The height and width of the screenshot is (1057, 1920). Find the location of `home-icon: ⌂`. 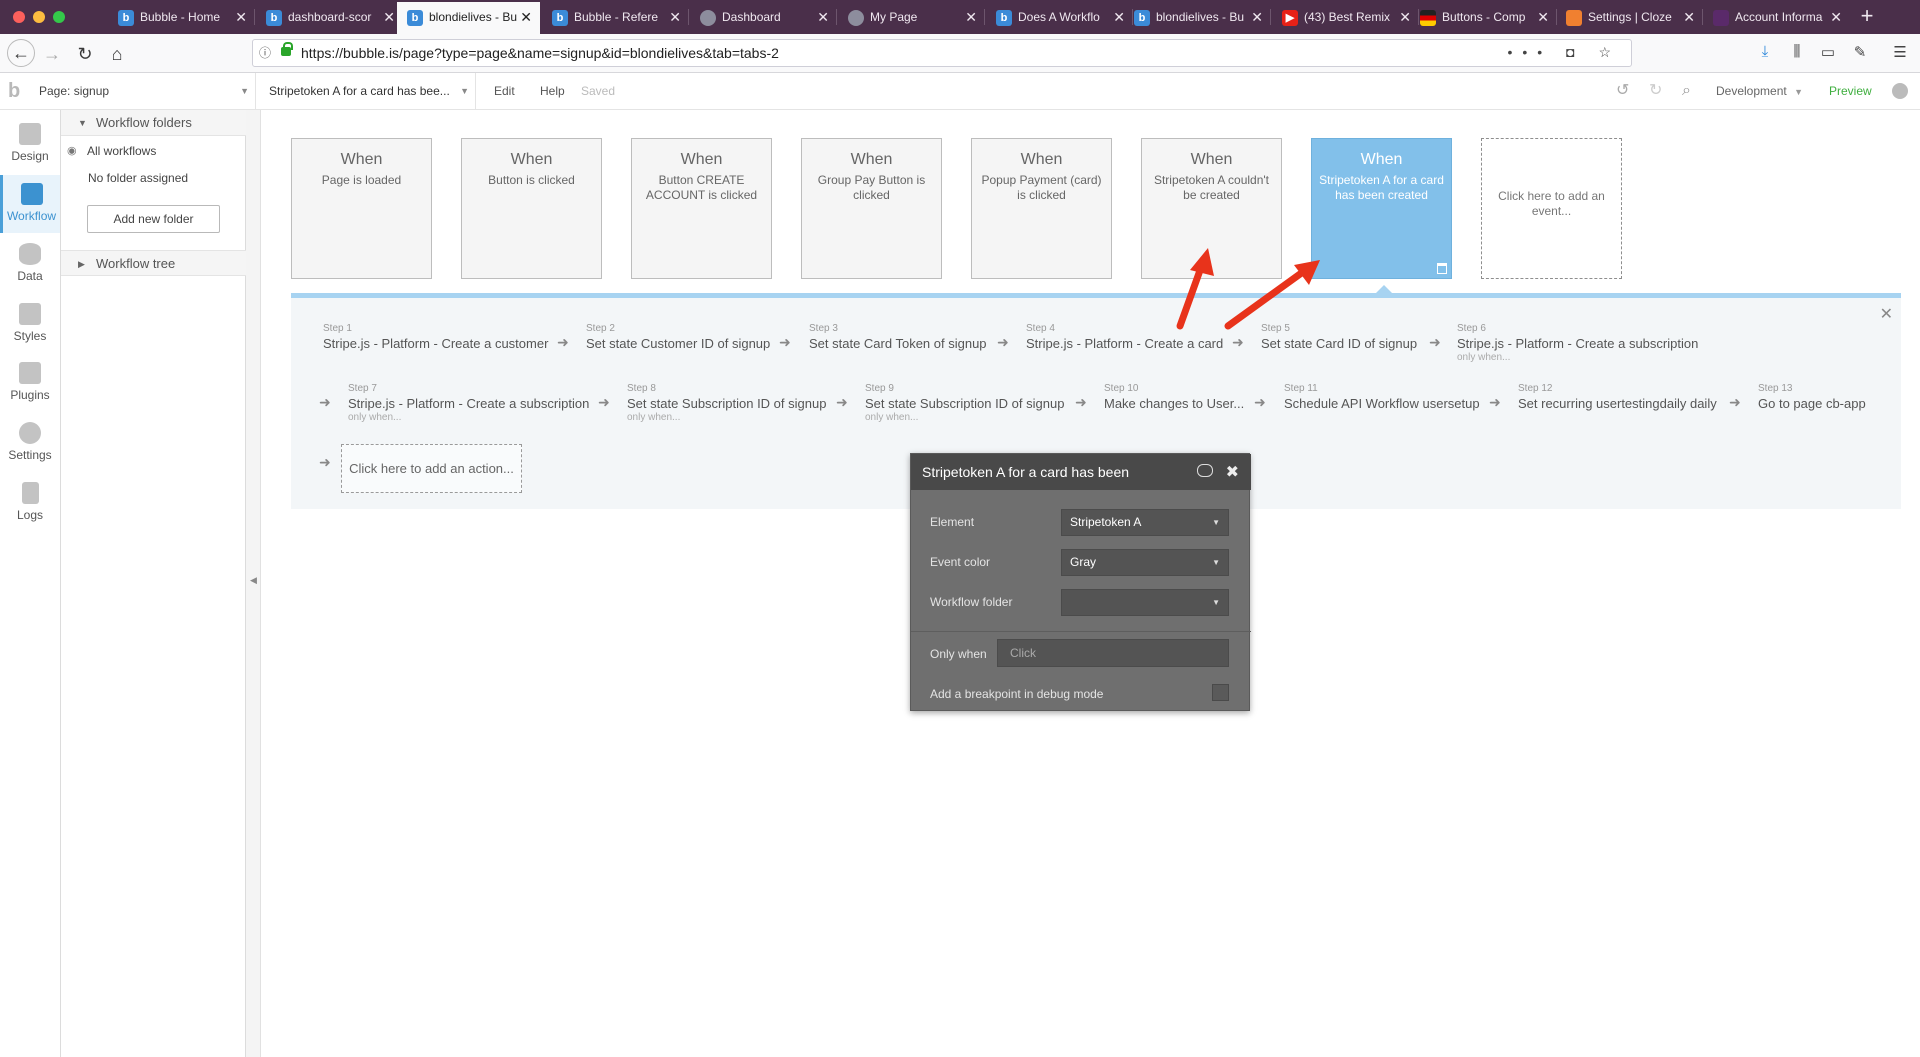

home-icon: ⌂ is located at coordinates (117, 54).